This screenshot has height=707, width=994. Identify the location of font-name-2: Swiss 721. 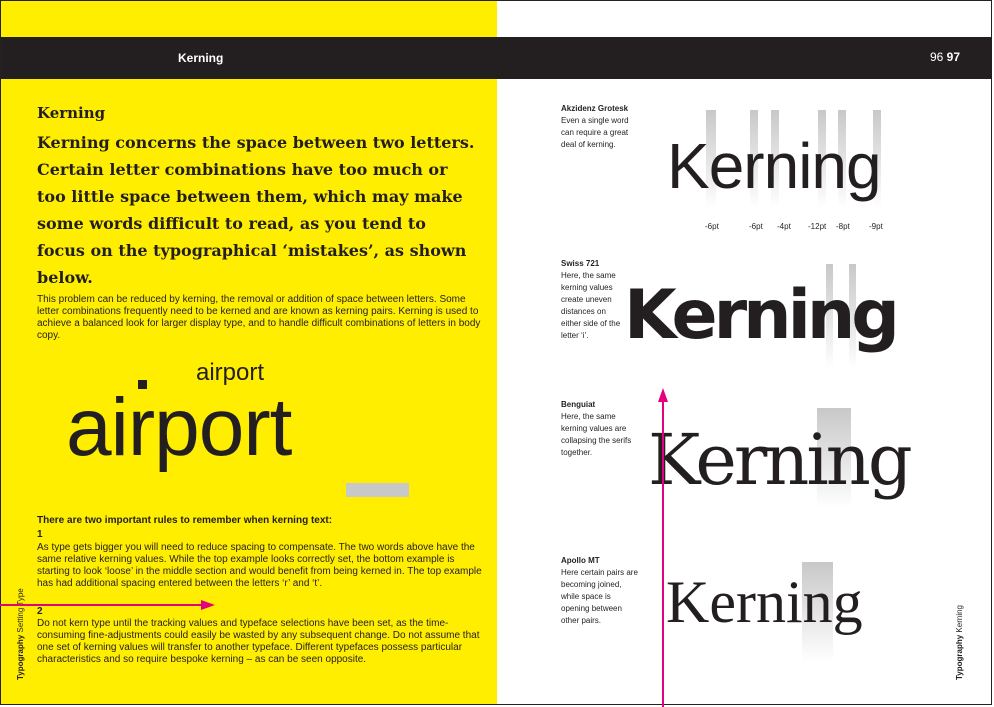
(580, 263).